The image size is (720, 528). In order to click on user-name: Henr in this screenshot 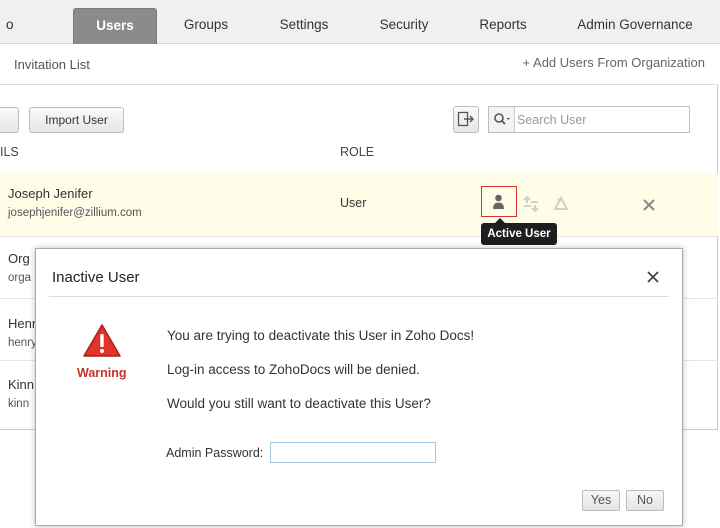, I will do `click(22, 323)`.